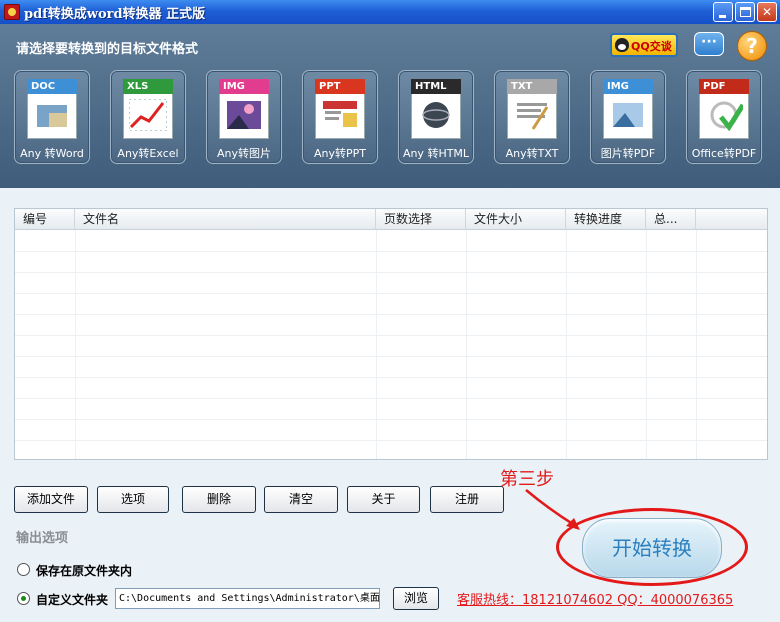  What do you see at coordinates (107, 49) in the screenshot?
I see `format-prompt: 请选择要转换到的目标文件格式` at bounding box center [107, 49].